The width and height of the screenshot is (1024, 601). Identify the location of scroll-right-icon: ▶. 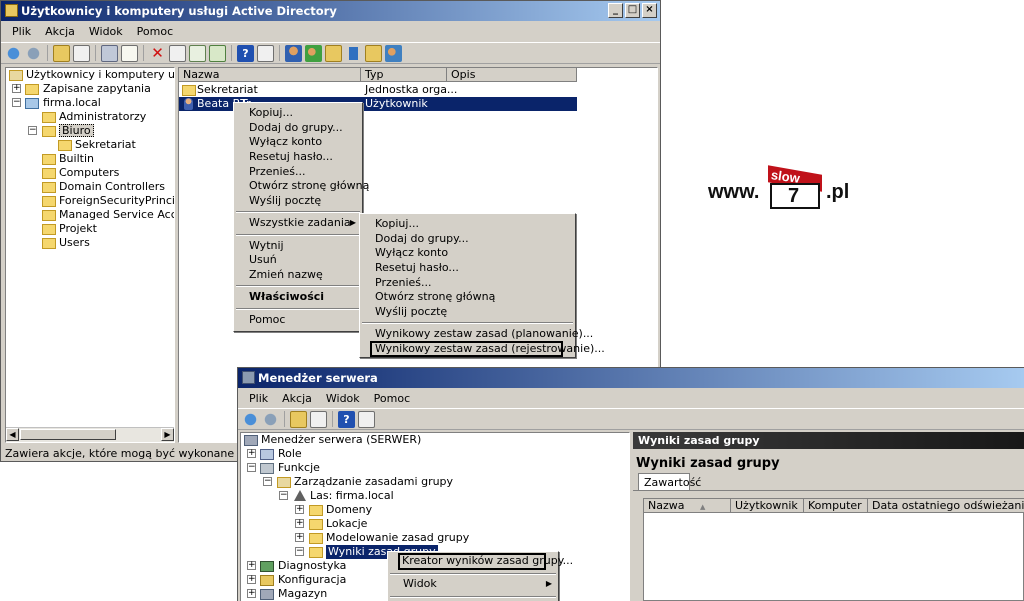
(167, 434).